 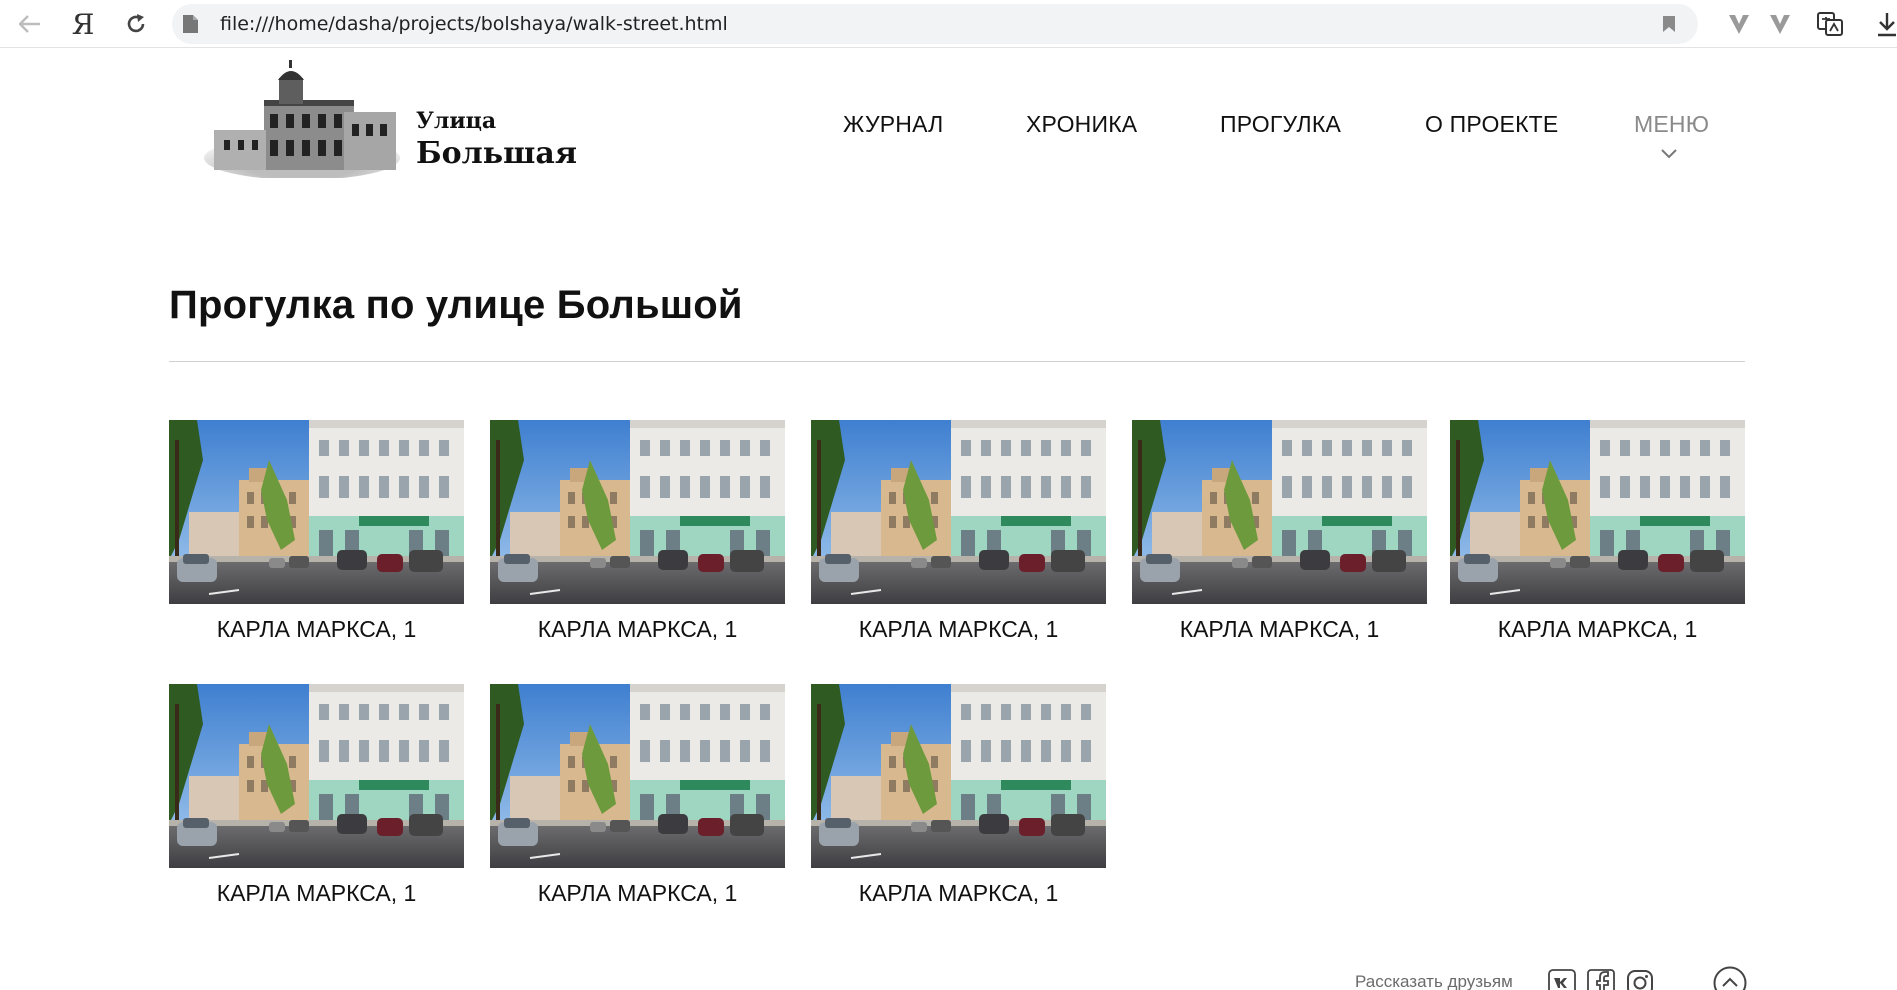 What do you see at coordinates (1434, 981) in the screenshot?
I see `share-label: Рассказать друзьям` at bounding box center [1434, 981].